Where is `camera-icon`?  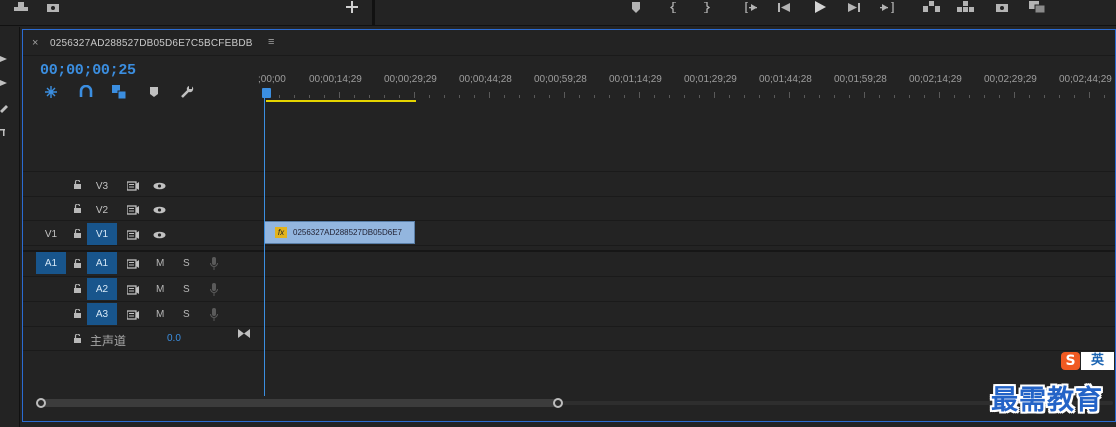 camera-icon is located at coordinates (53, 7).